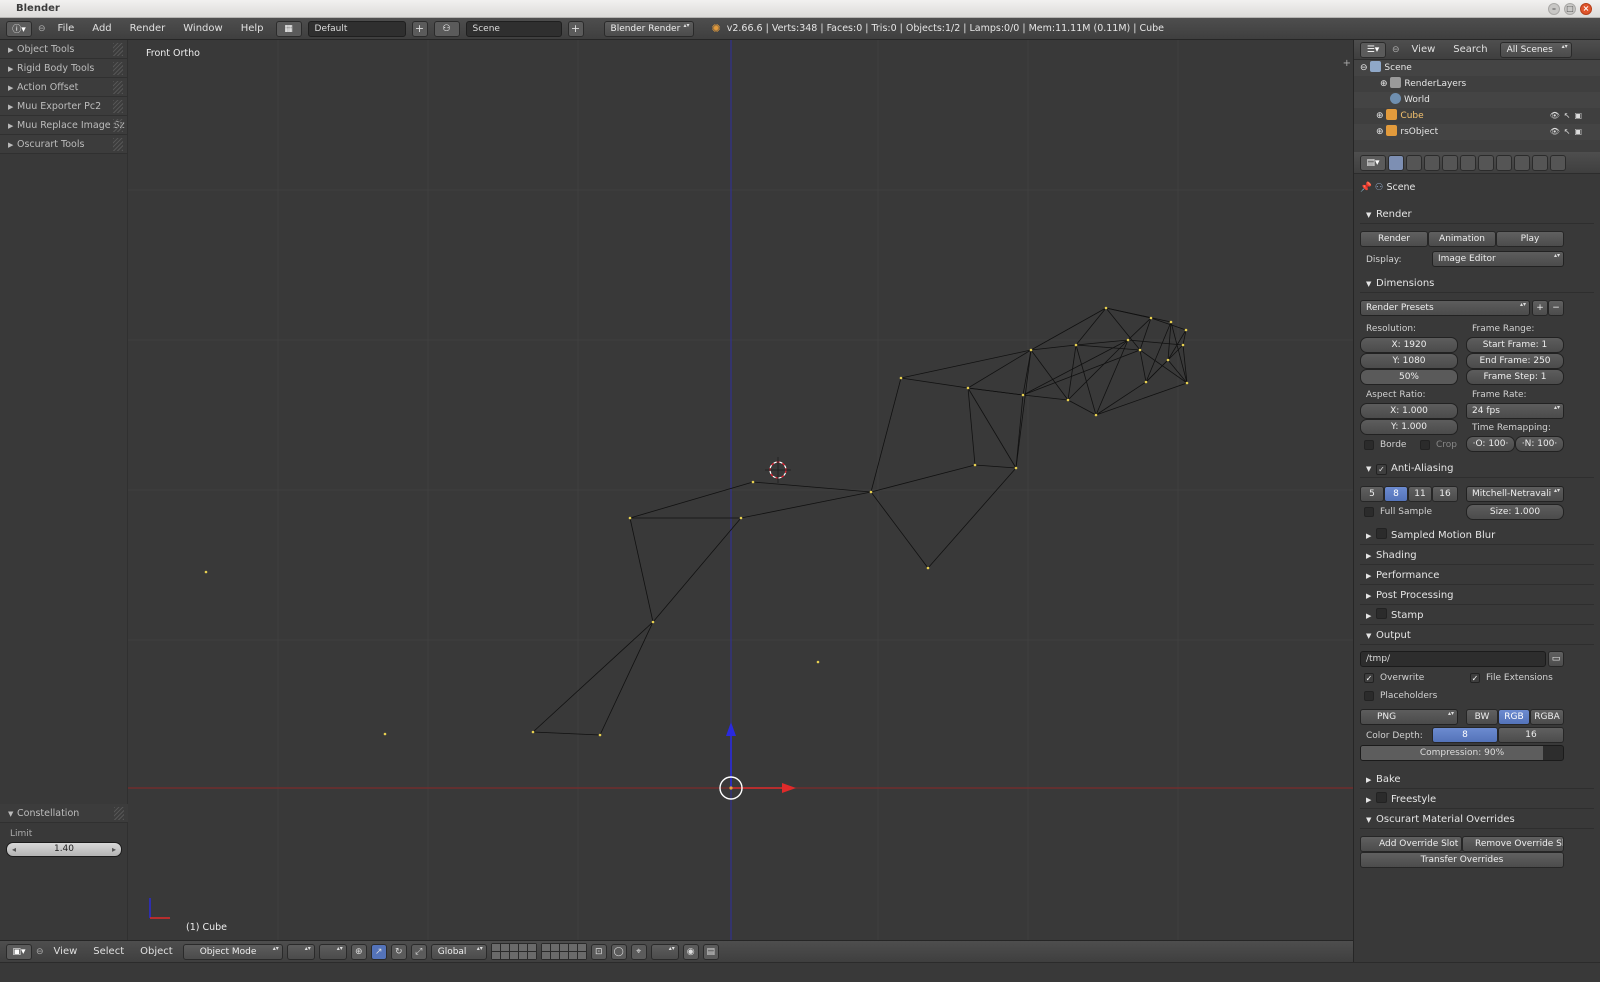 The width and height of the screenshot is (1600, 982). What do you see at coordinates (1477, 780) in the screenshot?
I see `section-bake-header: ▶ Bake` at bounding box center [1477, 780].